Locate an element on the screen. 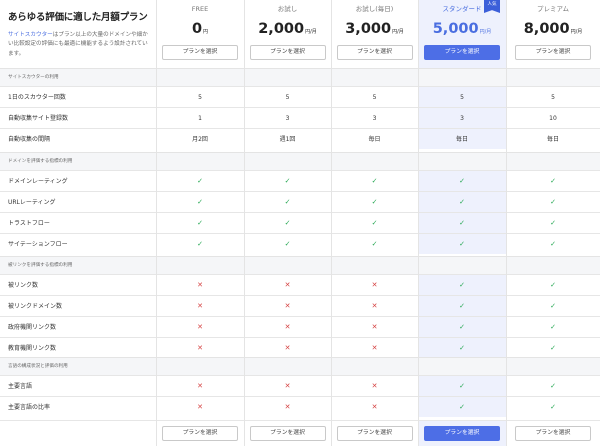 The height and width of the screenshot is (446, 600). plan-price-value: 3,000 is located at coordinates (368, 29).